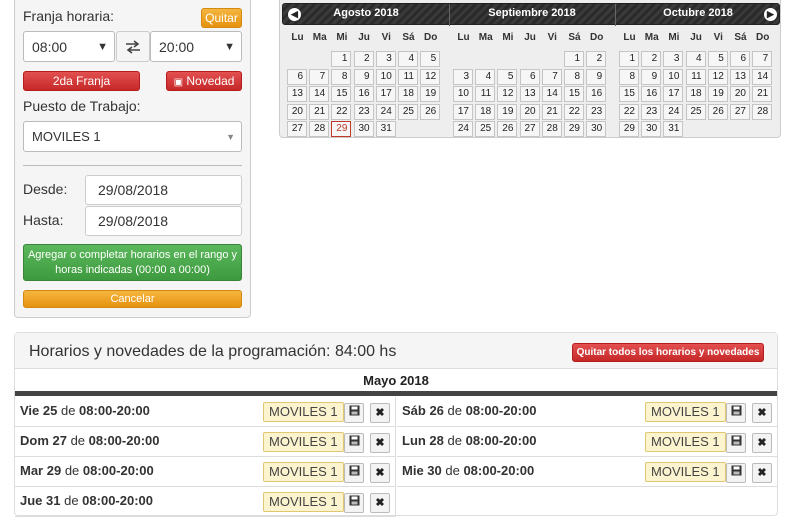 This screenshot has height=518, width=790. What do you see at coordinates (133, 46) in the screenshot?
I see `swap-times-button` at bounding box center [133, 46].